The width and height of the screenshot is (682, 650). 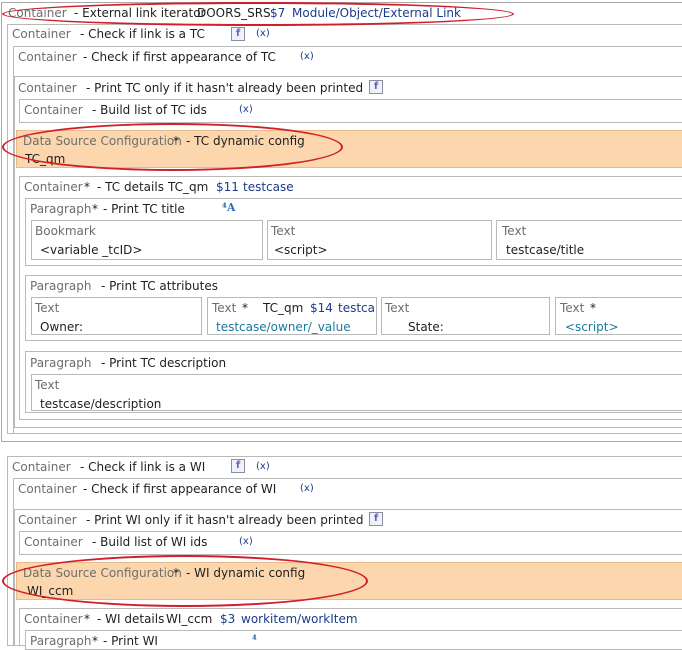 I want to click on container-number: $11, so click(x=227, y=187).